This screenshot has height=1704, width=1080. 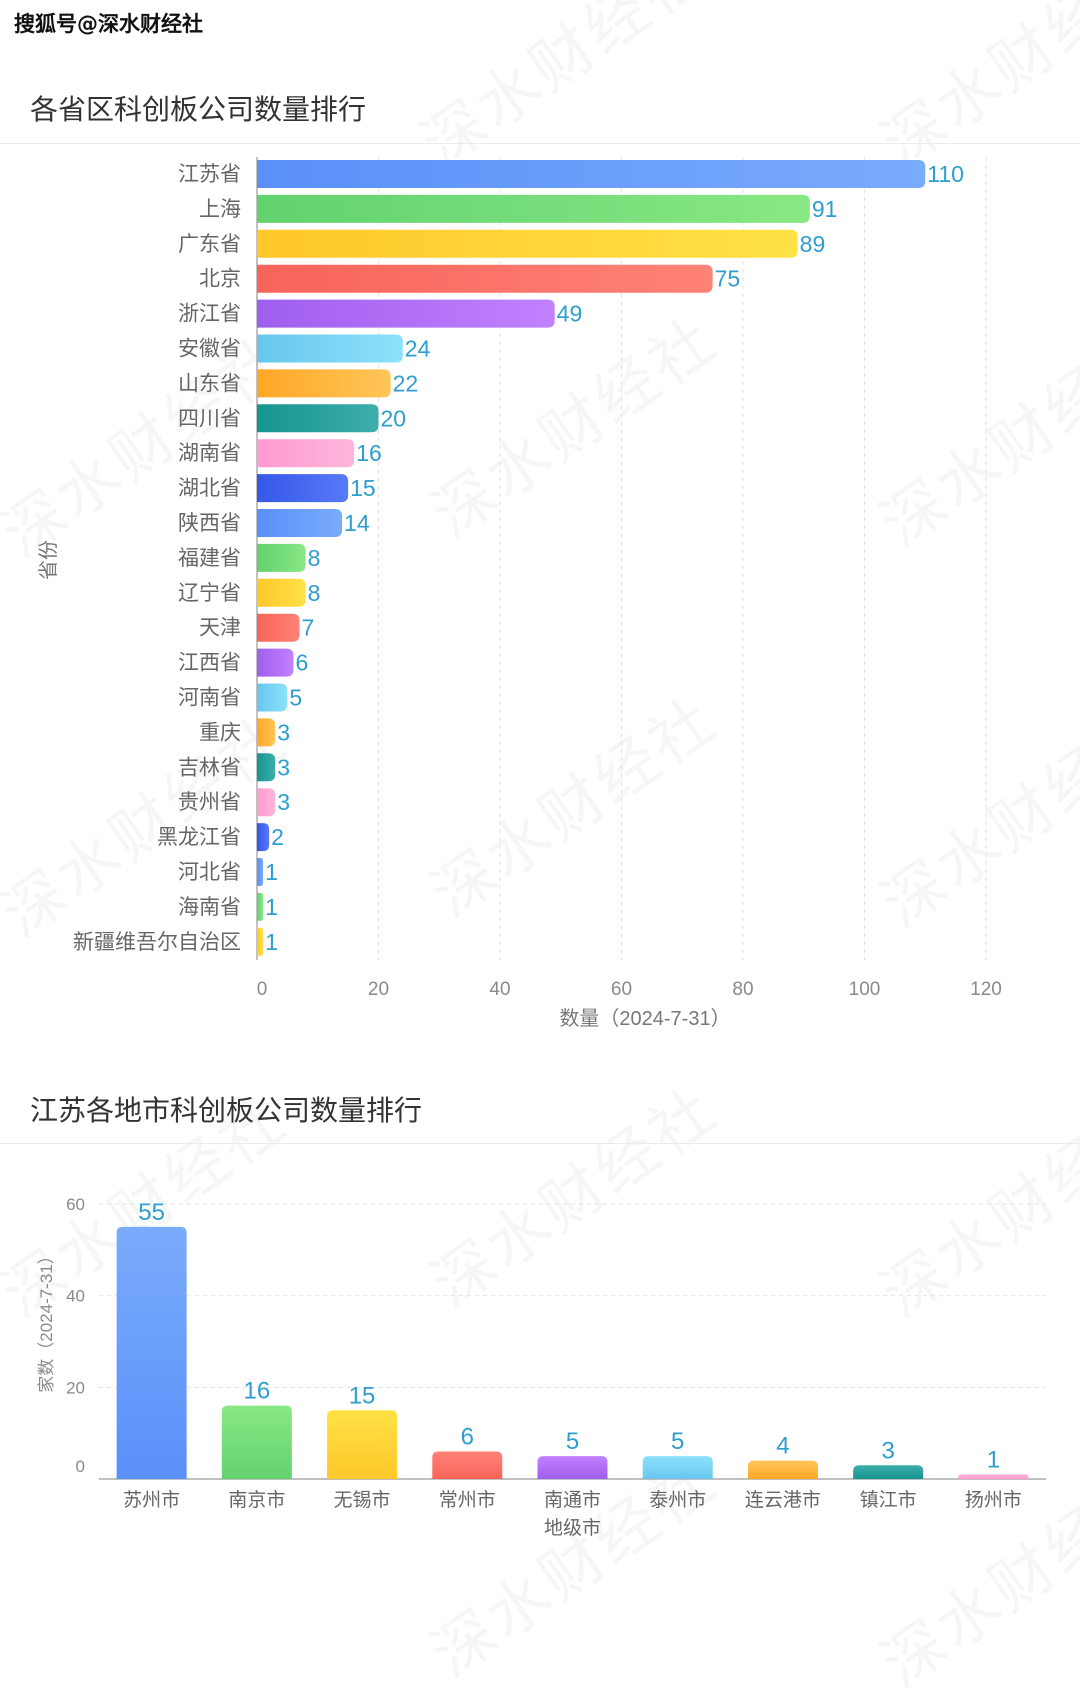 What do you see at coordinates (677, 1500) in the screenshot?
I see `category-label: 泰州市` at bounding box center [677, 1500].